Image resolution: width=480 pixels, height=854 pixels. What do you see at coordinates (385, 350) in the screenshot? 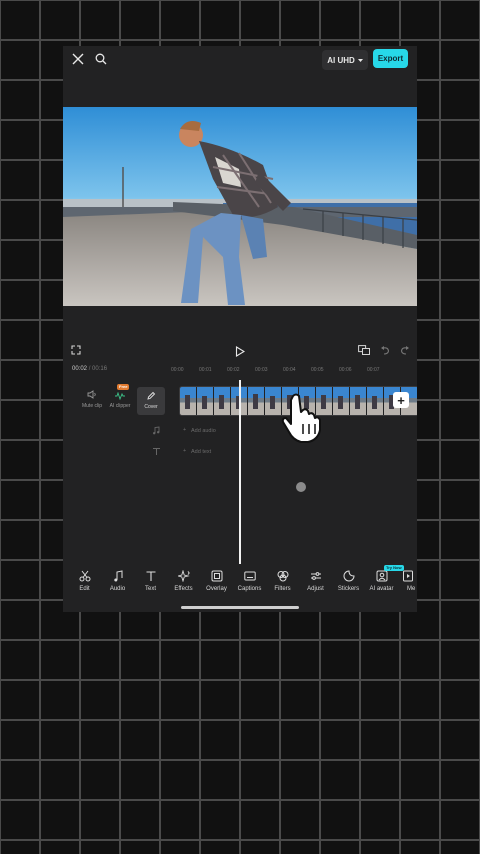
I see `undo-icon` at bounding box center [385, 350].